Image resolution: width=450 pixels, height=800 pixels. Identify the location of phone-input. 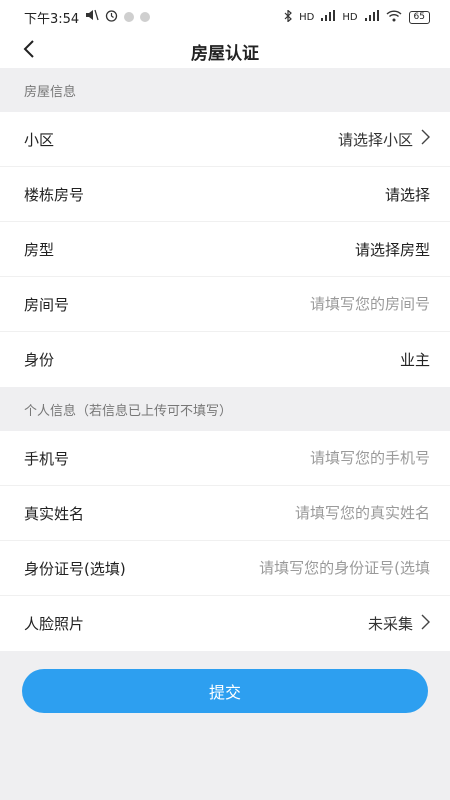
(330, 458).